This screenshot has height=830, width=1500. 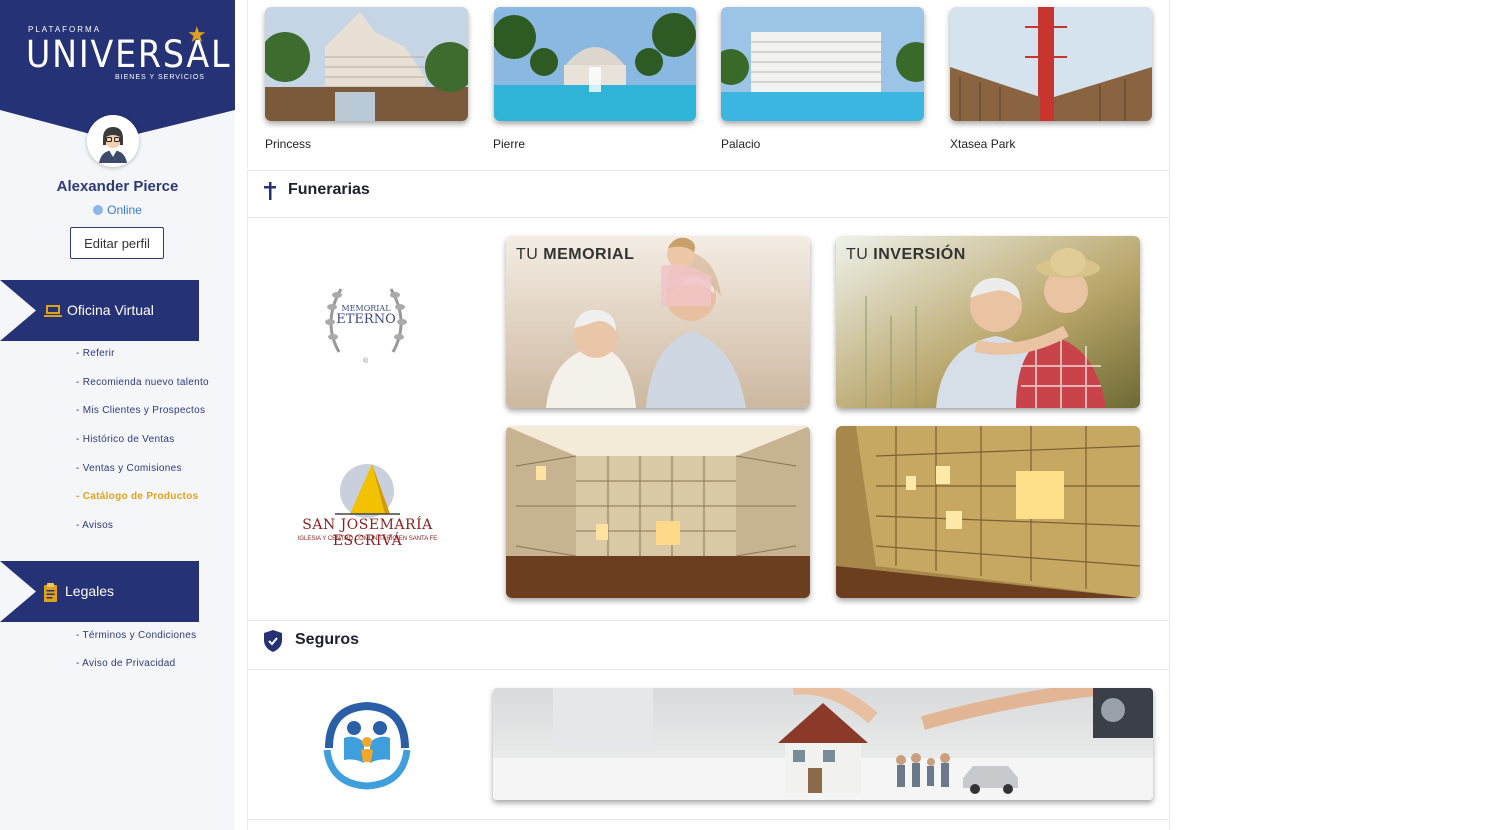 I want to click on sidebar-item-historico-ventas: - Histórico de Ventas, so click(x=125, y=439).